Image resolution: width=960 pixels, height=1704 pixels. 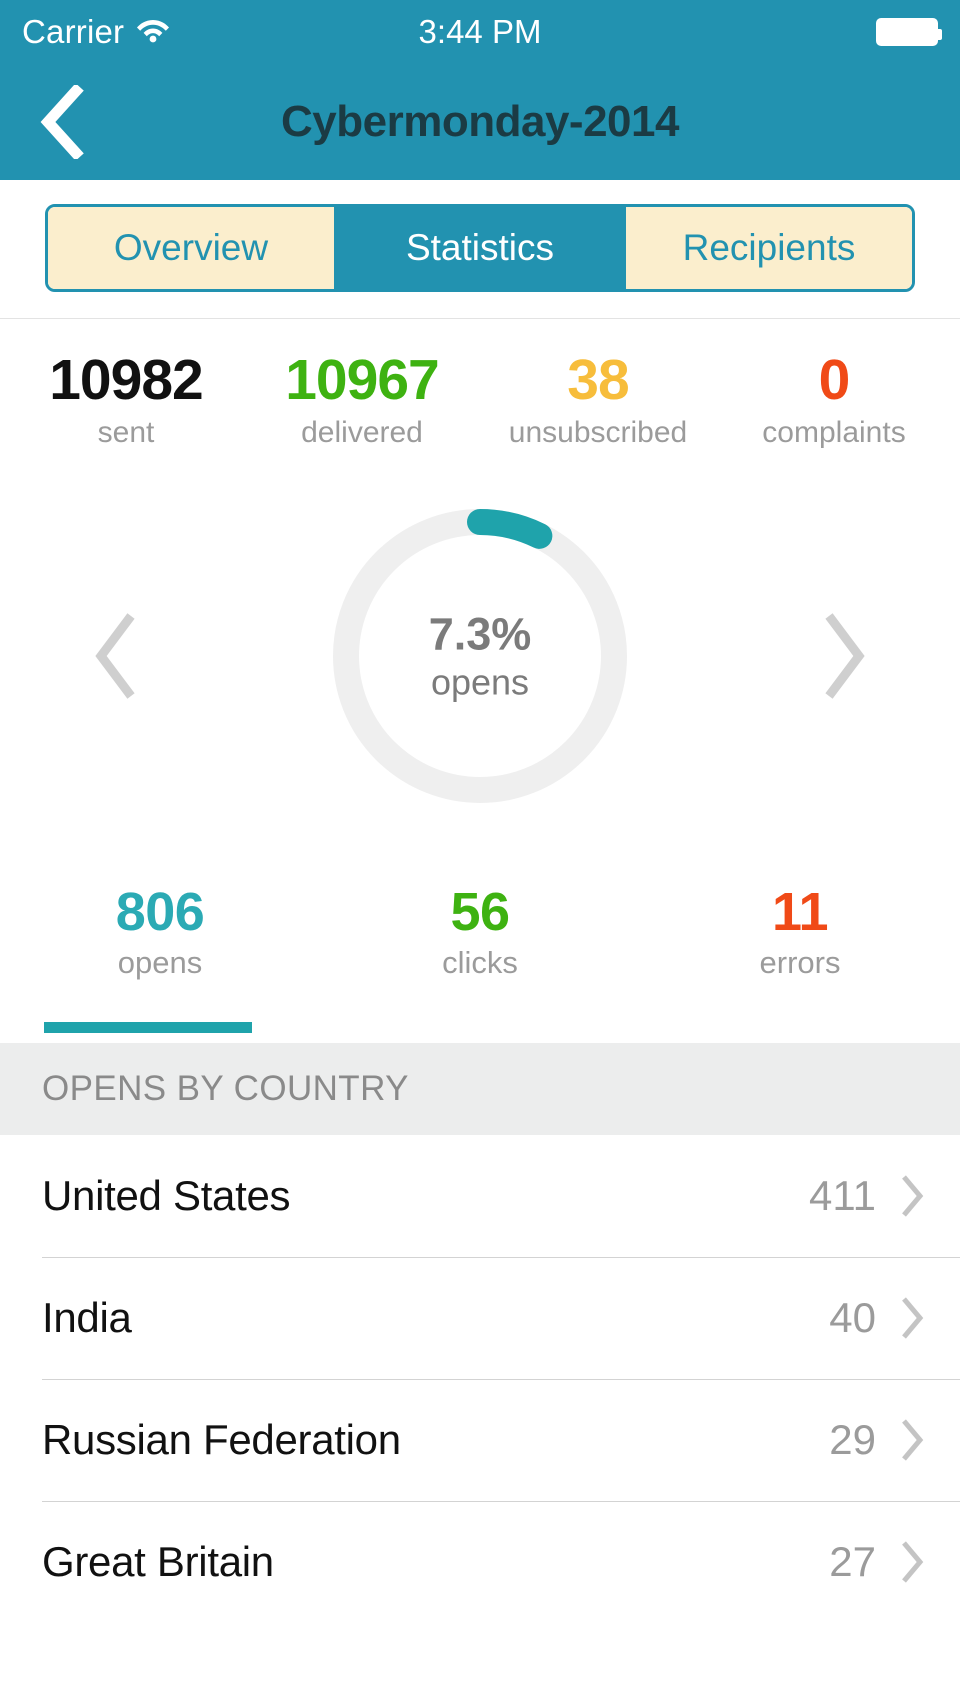 I want to click on country-row-right: 27, so click(x=877, y=1562).